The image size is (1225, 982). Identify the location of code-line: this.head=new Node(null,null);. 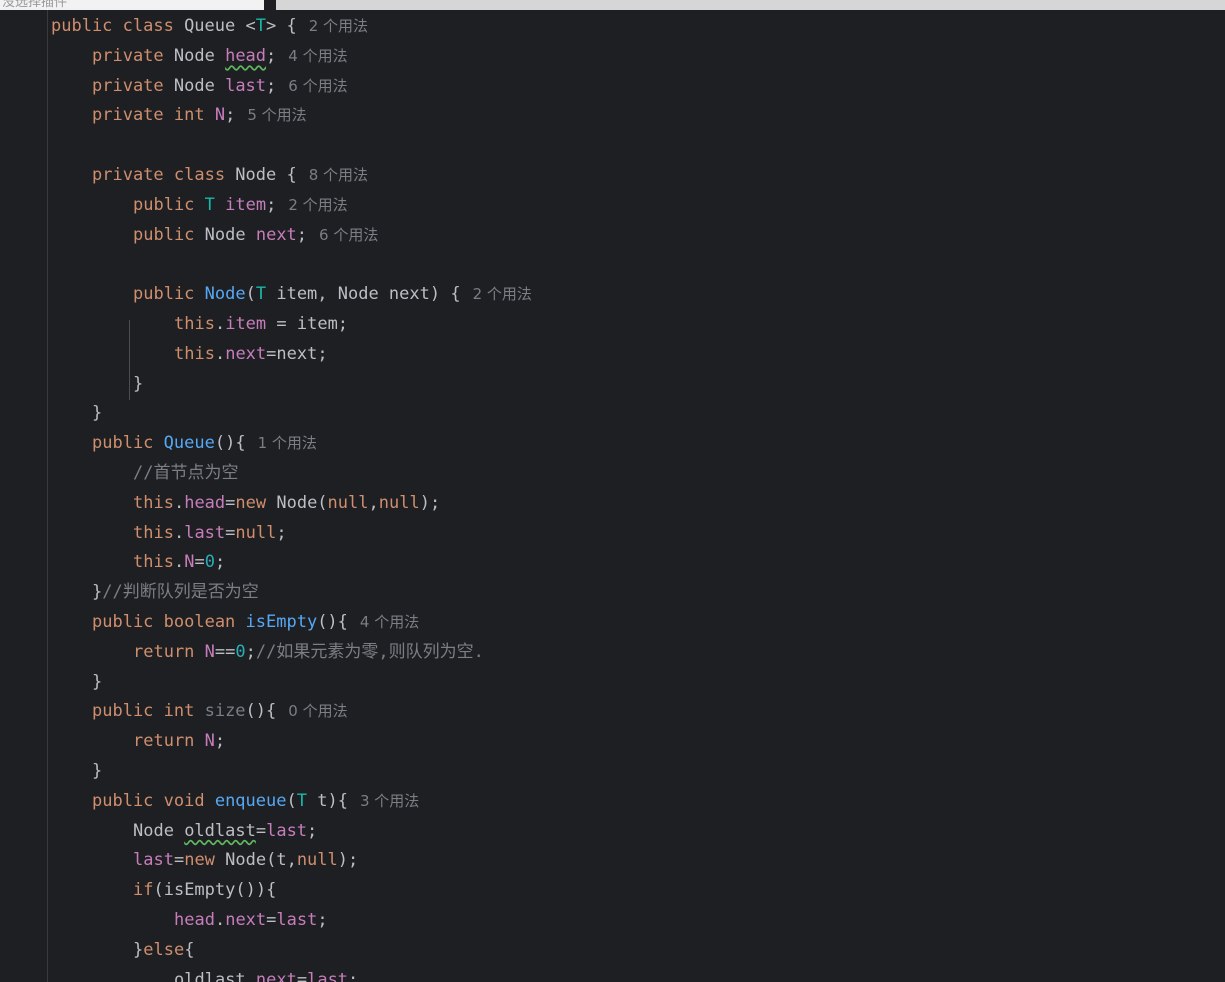
(612, 504).